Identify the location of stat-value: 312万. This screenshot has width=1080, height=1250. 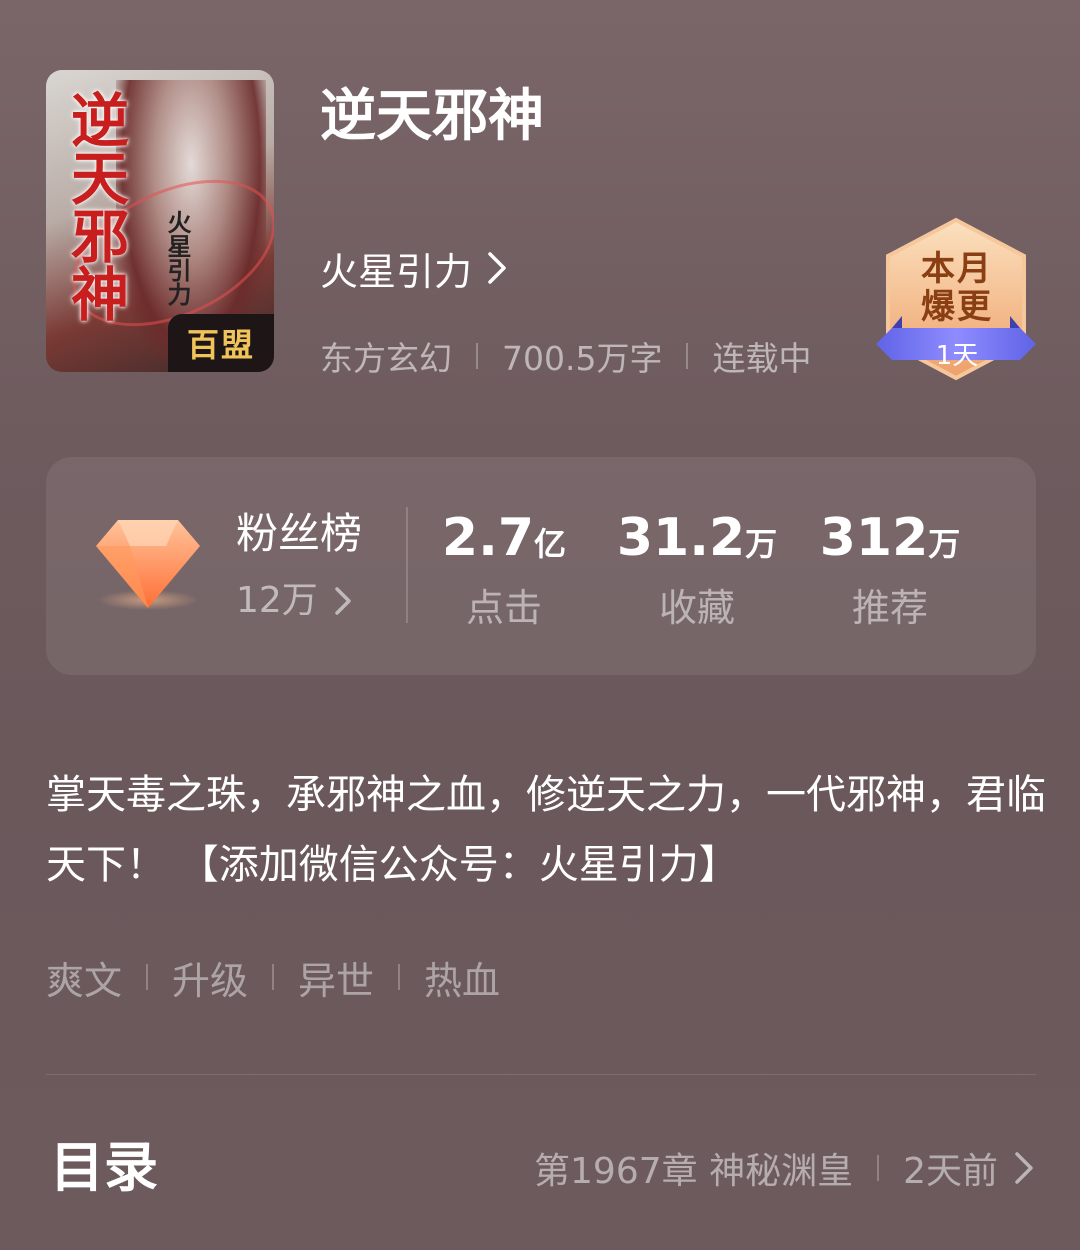
(890, 541).